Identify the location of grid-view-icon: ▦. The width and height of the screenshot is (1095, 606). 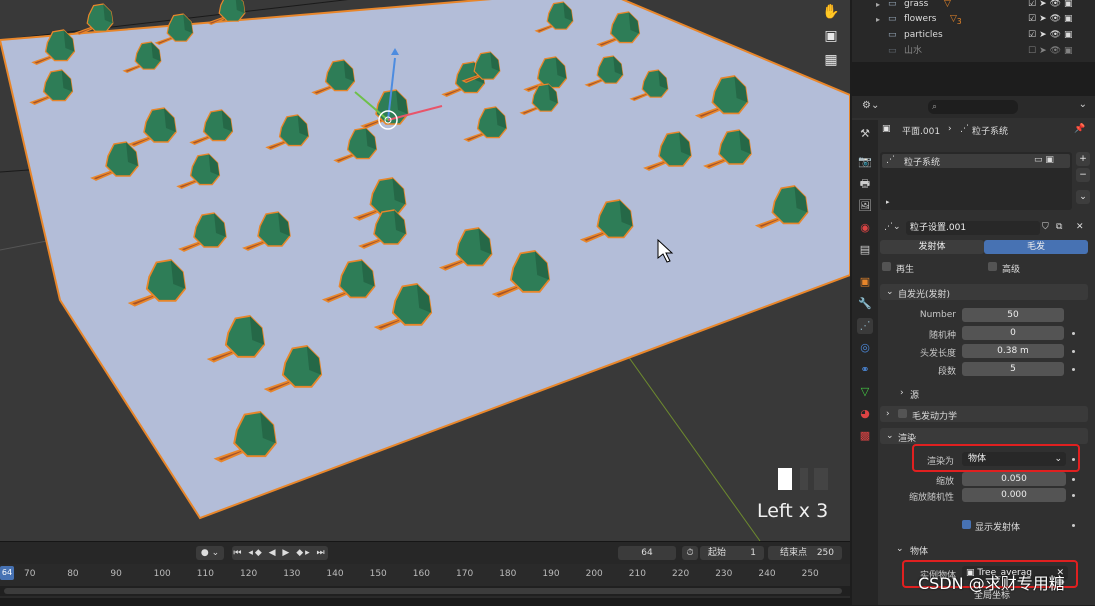
(831, 60).